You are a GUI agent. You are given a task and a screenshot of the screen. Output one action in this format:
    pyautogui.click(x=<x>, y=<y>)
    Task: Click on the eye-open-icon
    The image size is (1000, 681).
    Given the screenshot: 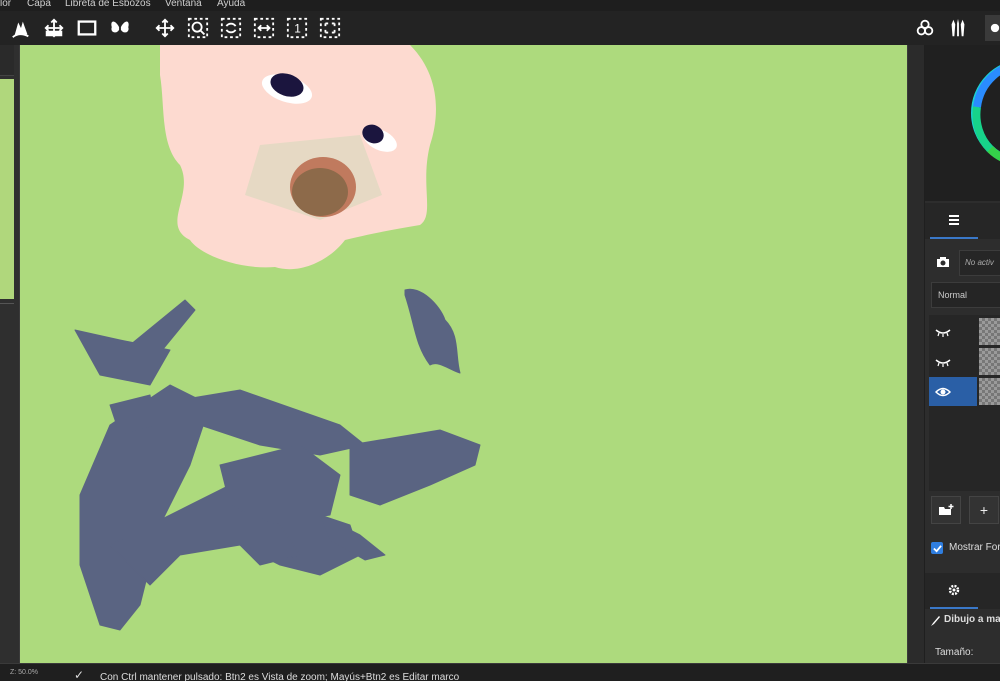 What is the action you would take?
    pyautogui.click(x=953, y=391)
    